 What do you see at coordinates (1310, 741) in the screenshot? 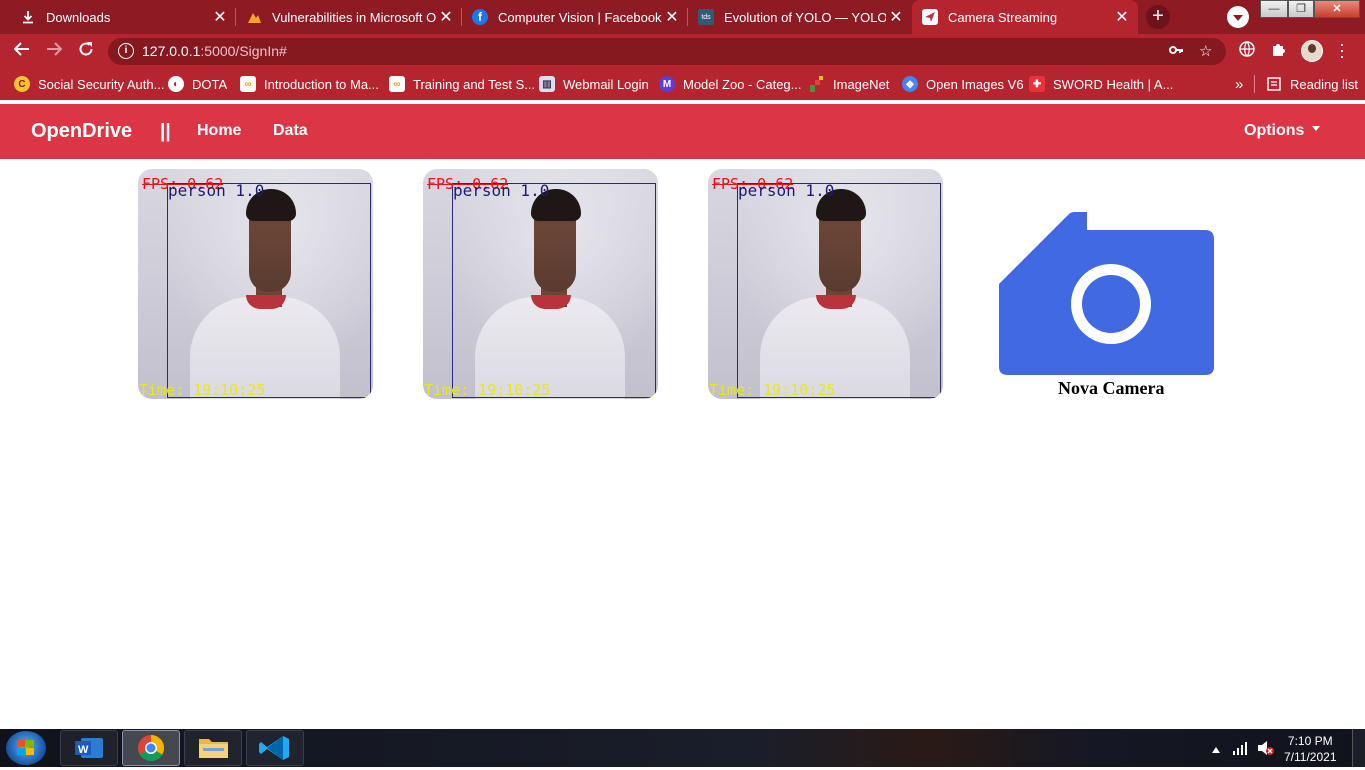
I see `clock-time: 7:10 PM` at bounding box center [1310, 741].